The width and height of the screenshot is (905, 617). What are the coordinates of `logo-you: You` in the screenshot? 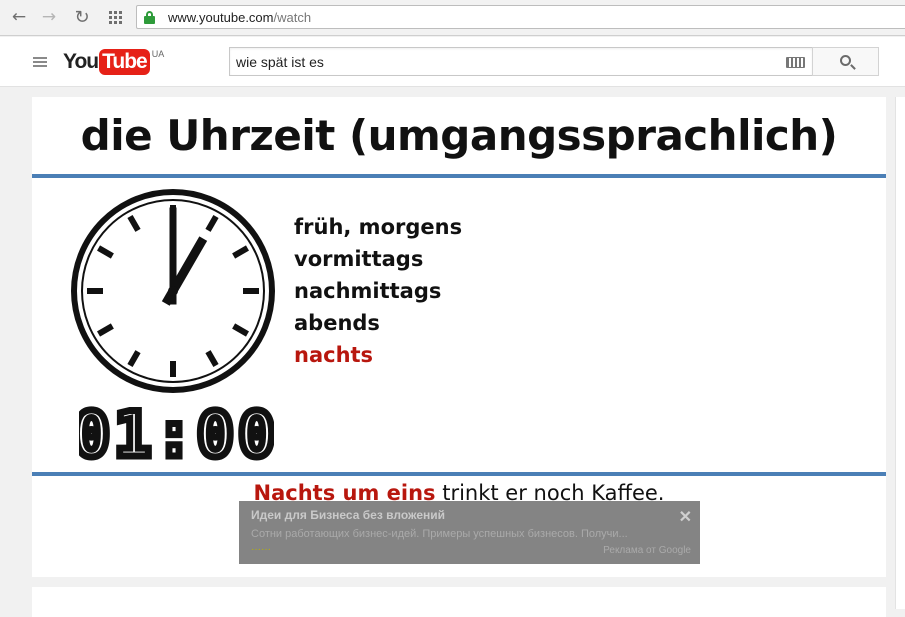 It's located at (81, 61).